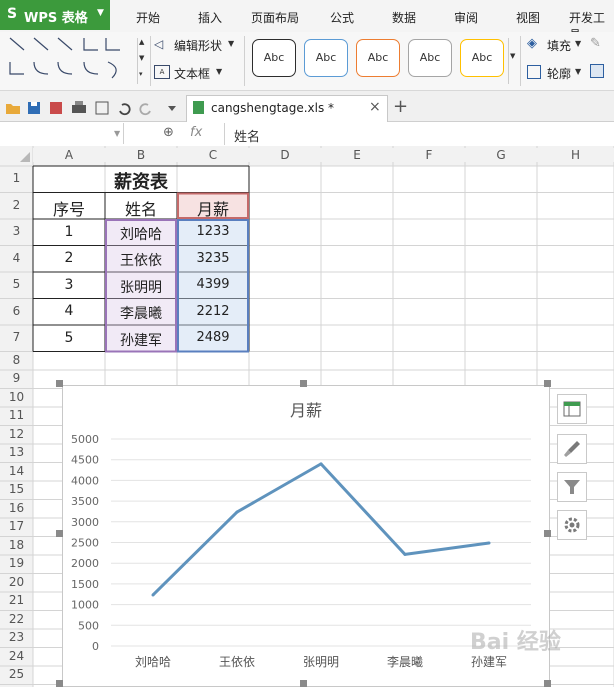 The image size is (614, 687). What do you see at coordinates (62, 133) in the screenshot?
I see `name-box: ▼` at bounding box center [62, 133].